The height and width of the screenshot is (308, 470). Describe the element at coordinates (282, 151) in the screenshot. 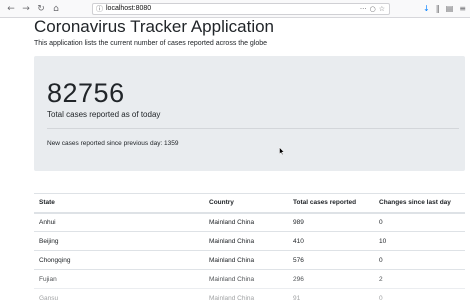

I see `mouse-cursor-icon` at that location.